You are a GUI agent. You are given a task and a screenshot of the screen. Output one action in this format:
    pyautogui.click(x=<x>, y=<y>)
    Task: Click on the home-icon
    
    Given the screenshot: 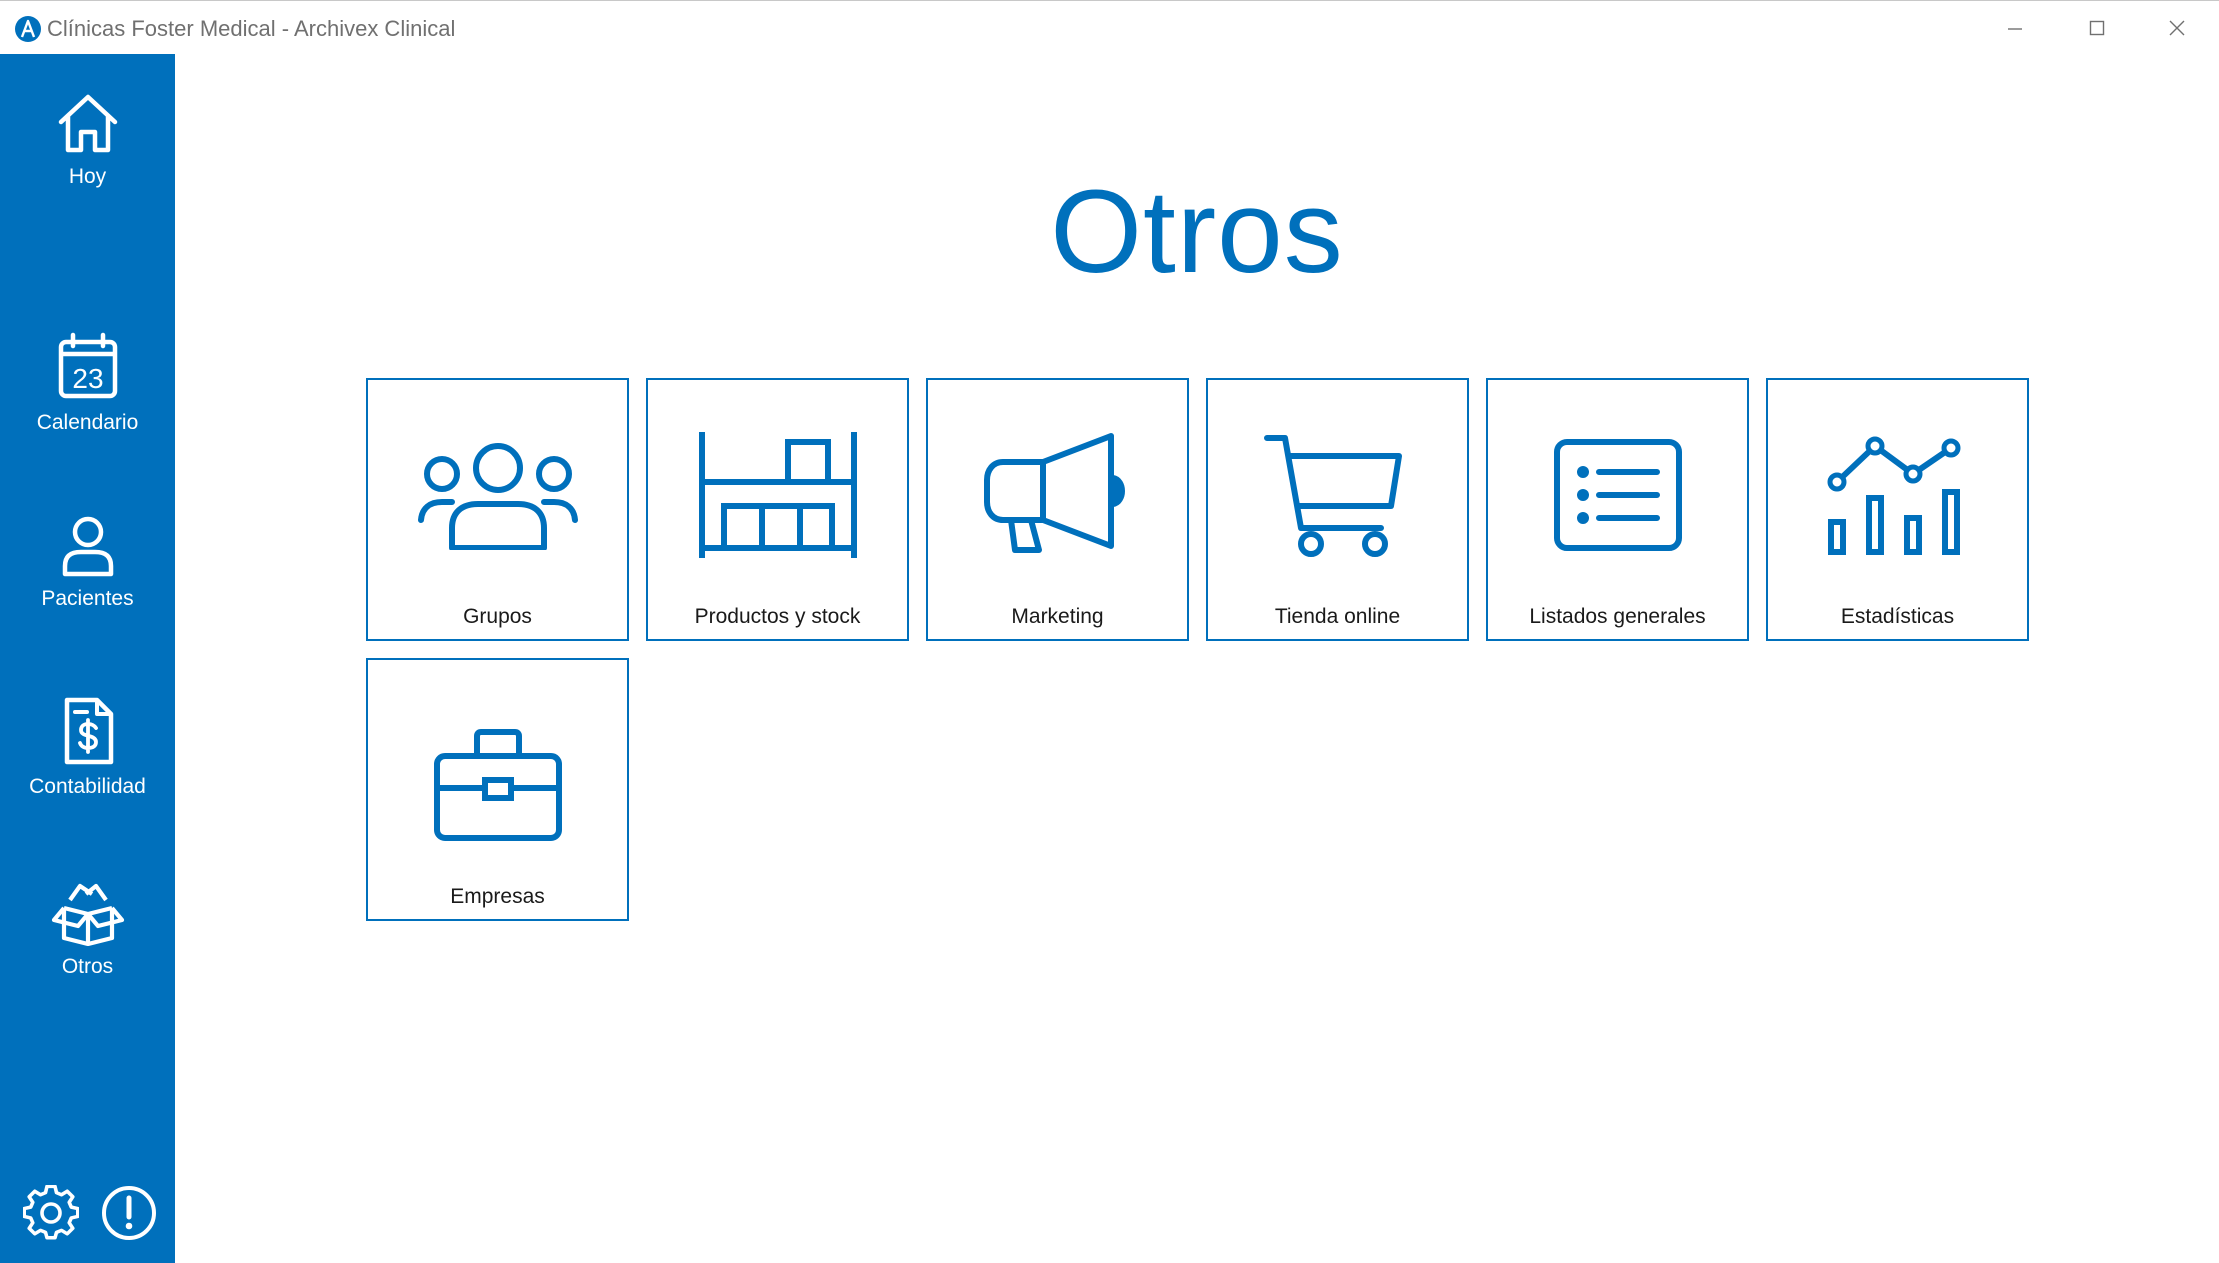 What is the action you would take?
    pyautogui.click(x=87, y=123)
    